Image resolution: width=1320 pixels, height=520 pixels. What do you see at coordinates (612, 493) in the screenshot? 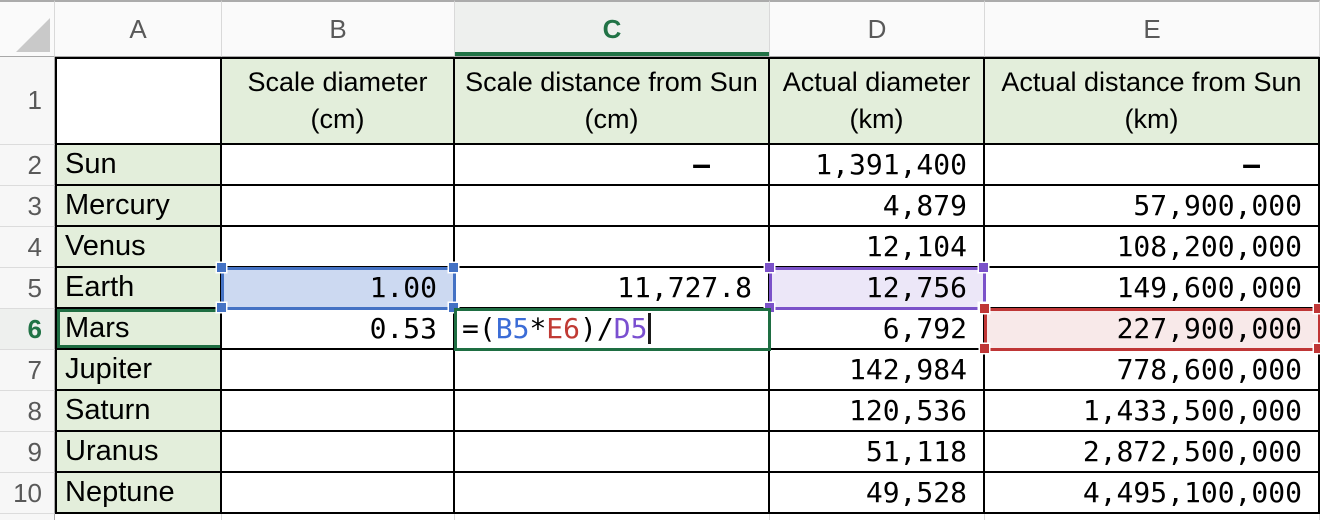
I see `cell-C10` at bounding box center [612, 493].